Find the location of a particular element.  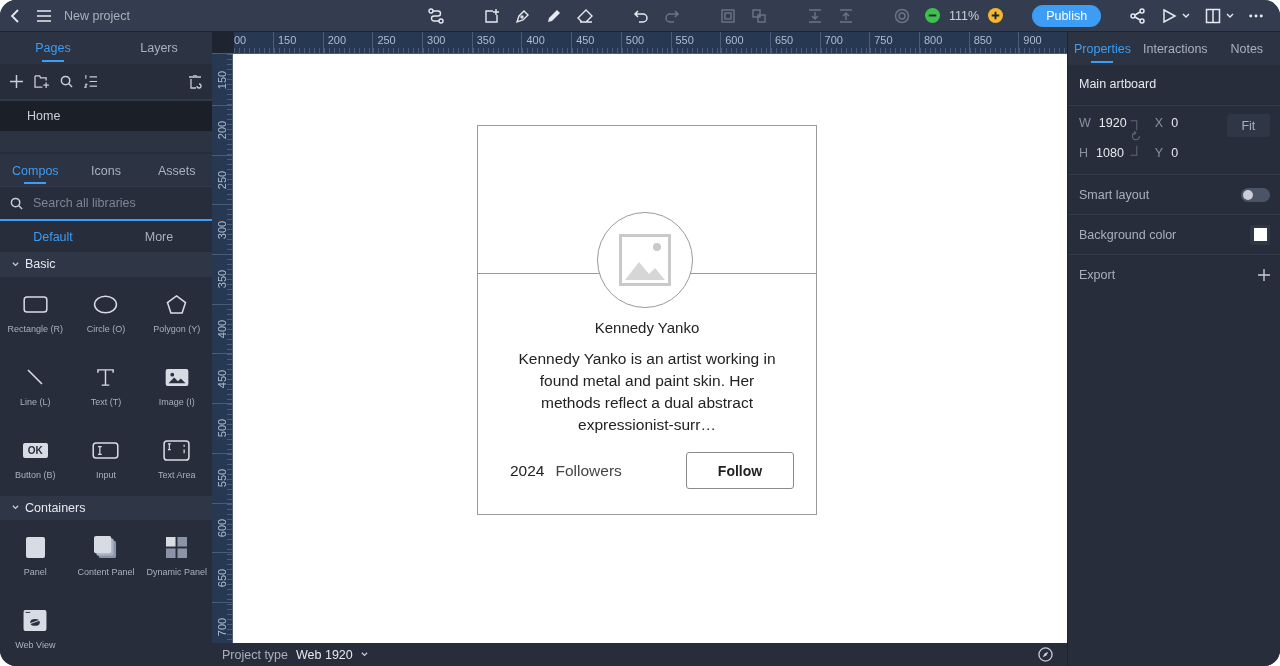

pencil-icon is located at coordinates (554, 15).